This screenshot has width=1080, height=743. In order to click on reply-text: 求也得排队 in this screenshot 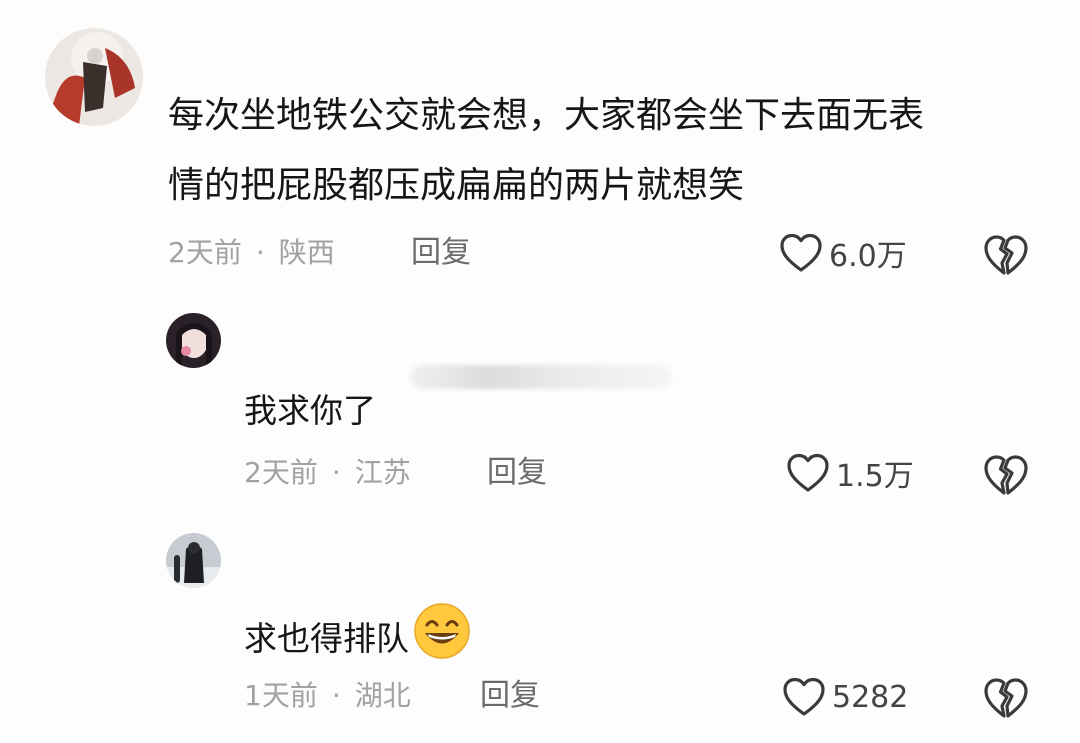, I will do `click(326, 638)`.